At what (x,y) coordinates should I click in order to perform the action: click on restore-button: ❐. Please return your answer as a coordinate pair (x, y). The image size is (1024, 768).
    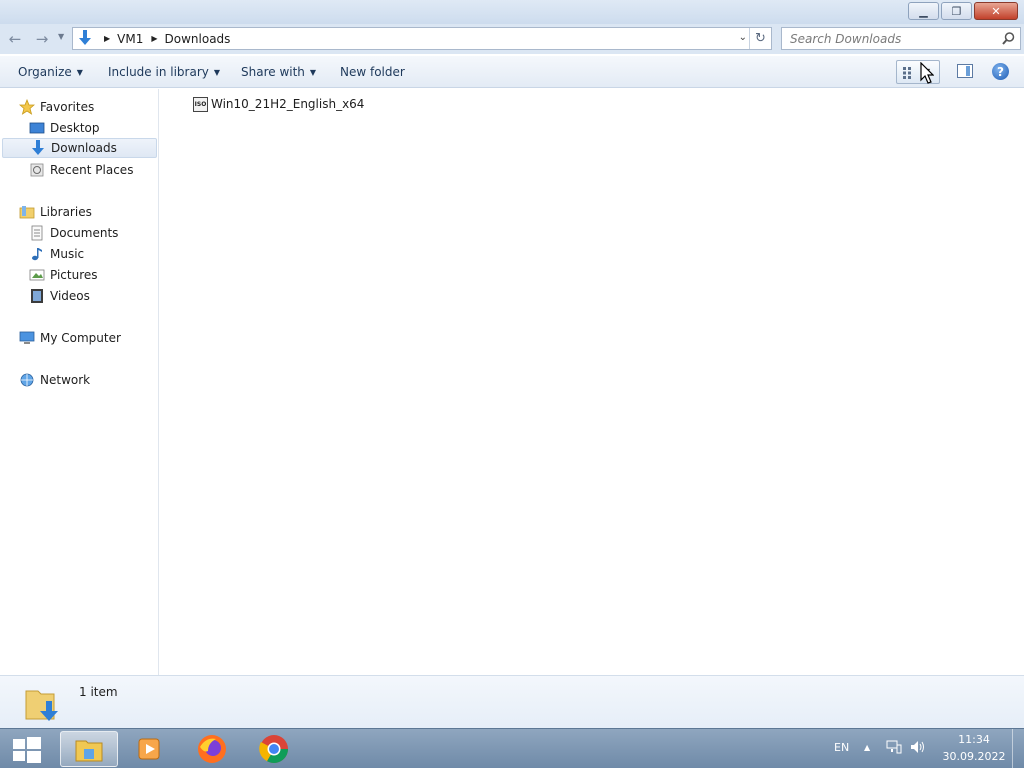
    Looking at the image, I should click on (956, 11).